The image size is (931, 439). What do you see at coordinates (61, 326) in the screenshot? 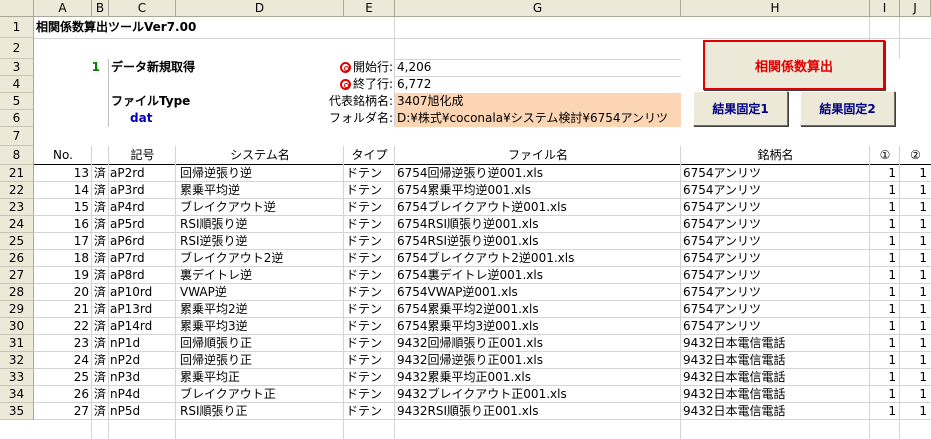
I see `cell-no: 22` at bounding box center [61, 326].